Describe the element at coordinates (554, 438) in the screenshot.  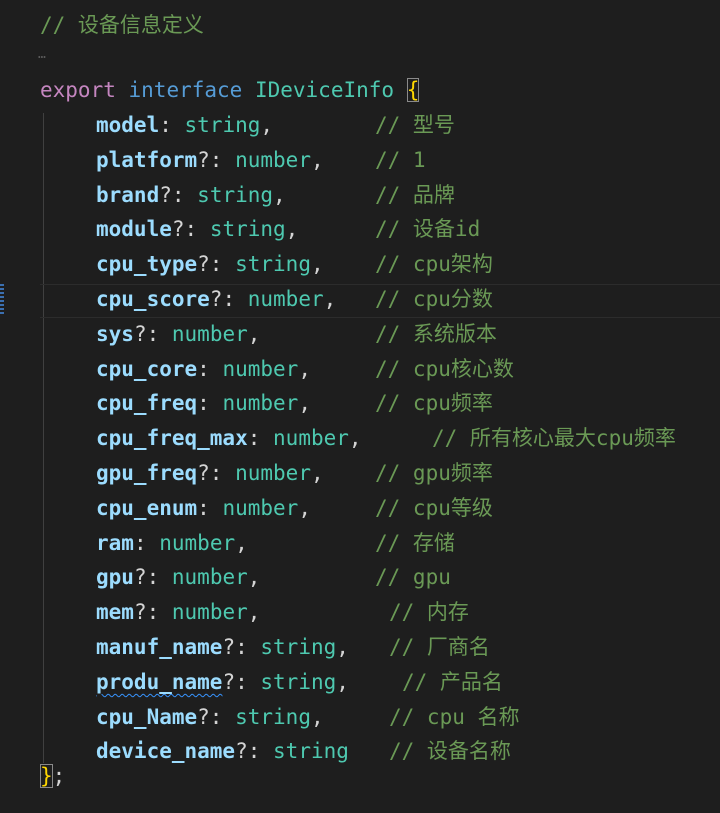
I see `field-comment: // 所有核心最大cpu频率` at that location.